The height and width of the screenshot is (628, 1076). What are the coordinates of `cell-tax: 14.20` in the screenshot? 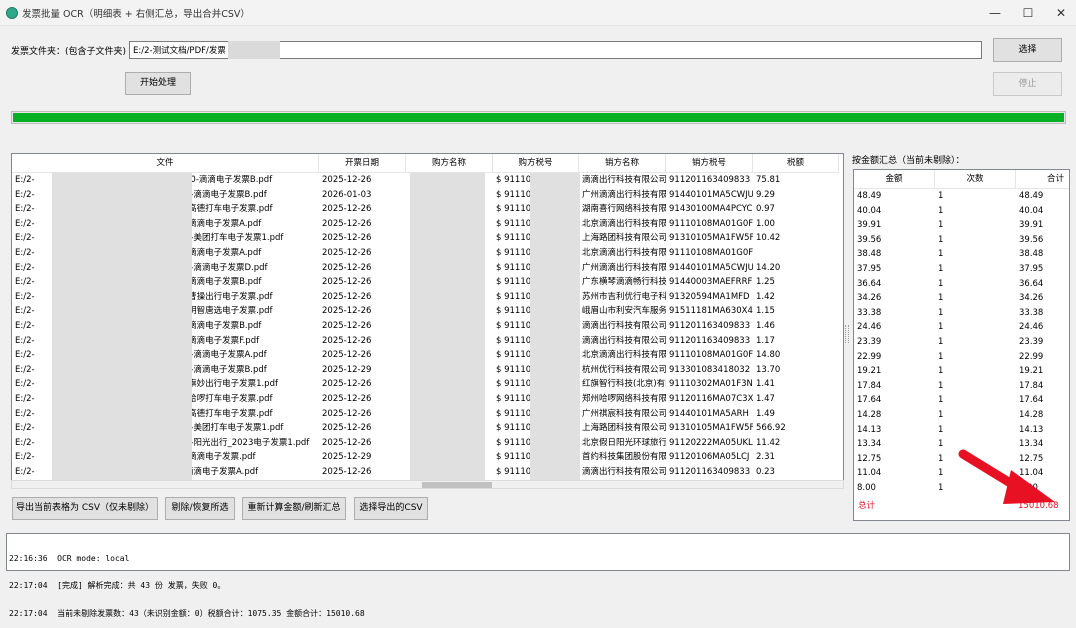 It's located at (768, 267).